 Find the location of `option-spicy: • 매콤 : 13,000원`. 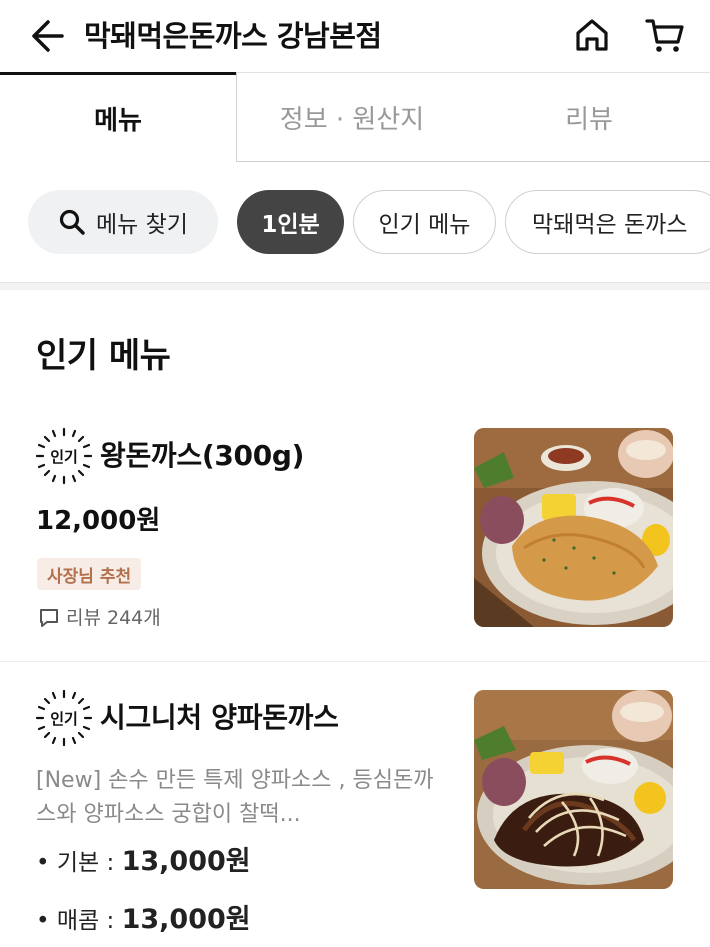

option-spicy: • 매콤 : 13,000원 is located at coordinates (143, 920).